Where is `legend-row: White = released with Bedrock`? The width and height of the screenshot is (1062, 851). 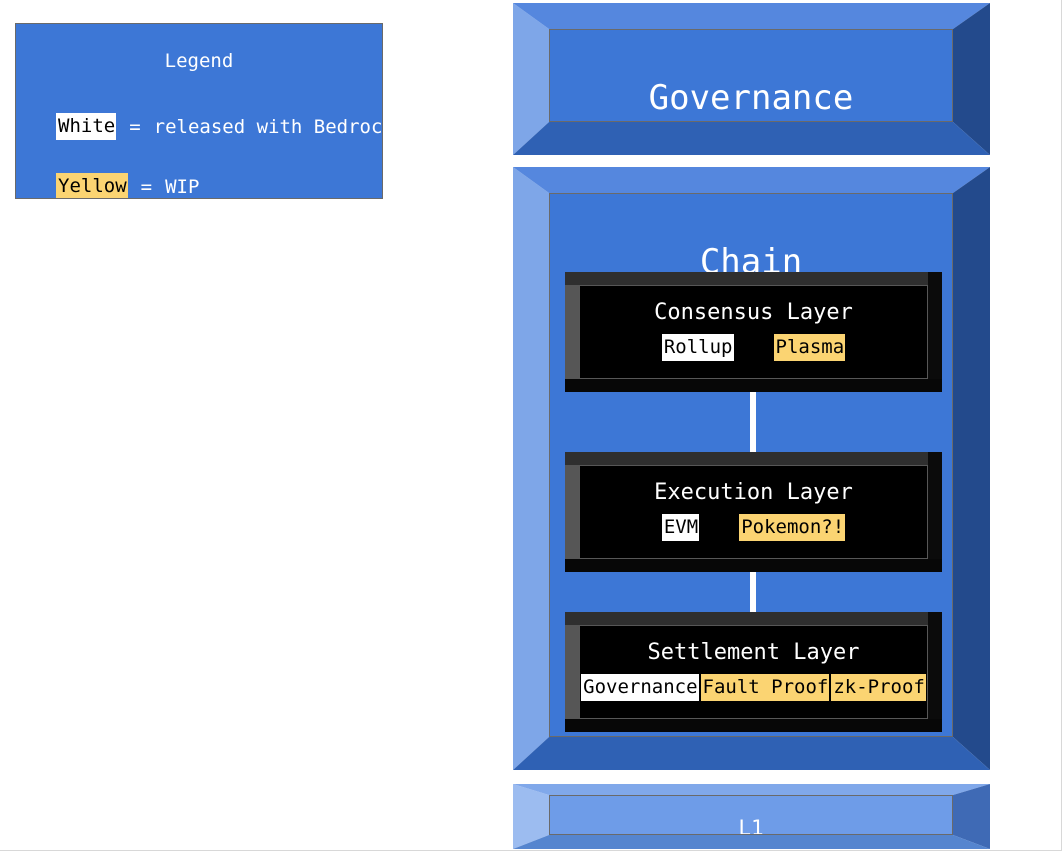
legend-row: White = released with Bedrock is located at coordinates (219, 126).